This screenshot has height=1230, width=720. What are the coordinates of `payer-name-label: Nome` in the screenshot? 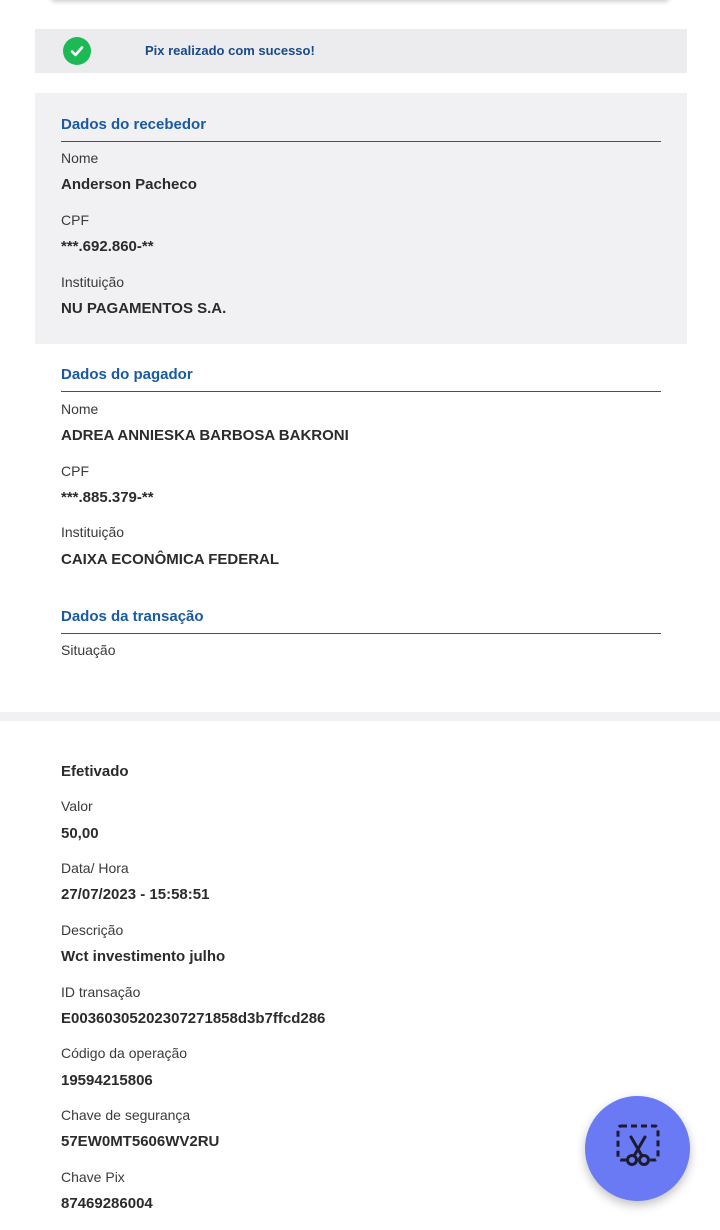 It's located at (80, 409).